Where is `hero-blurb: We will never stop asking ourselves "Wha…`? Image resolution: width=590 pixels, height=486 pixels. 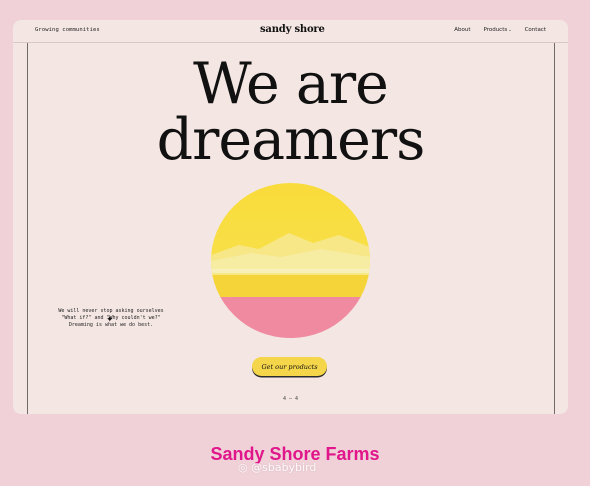 hero-blurb: We will never stop asking ourselves "Wha… is located at coordinates (111, 318).